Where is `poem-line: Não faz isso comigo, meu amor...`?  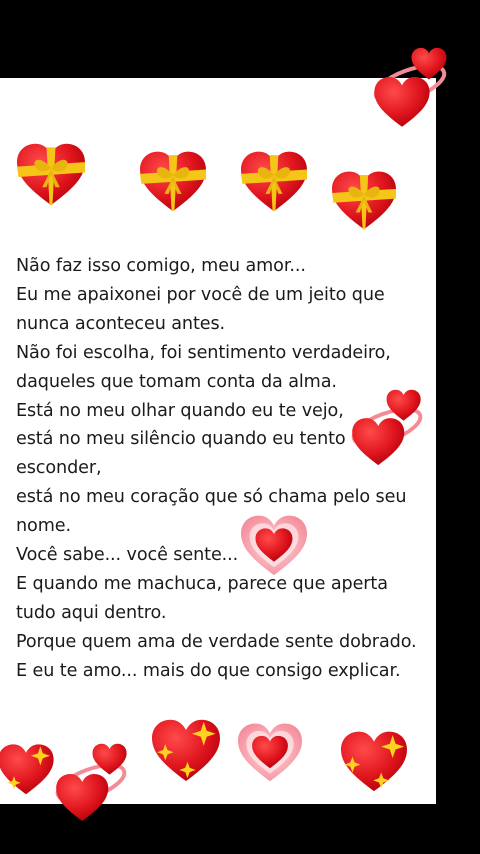 poem-line: Não faz isso comigo, meu amor... is located at coordinates (161, 266).